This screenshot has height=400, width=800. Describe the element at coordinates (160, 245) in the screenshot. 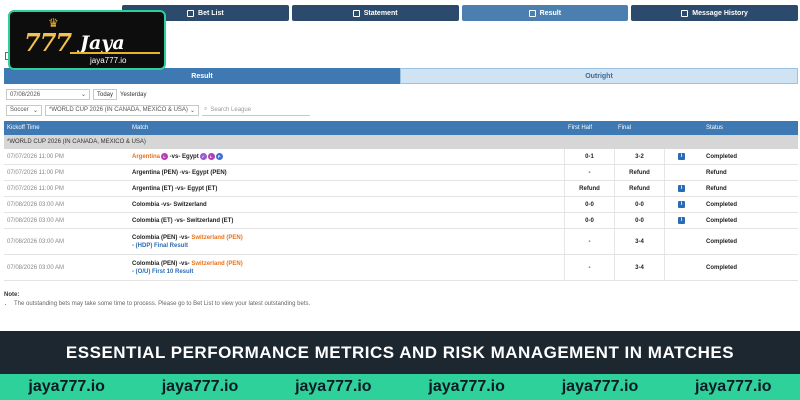

I see `bet-type-label: - (HDP) Final Result` at that location.